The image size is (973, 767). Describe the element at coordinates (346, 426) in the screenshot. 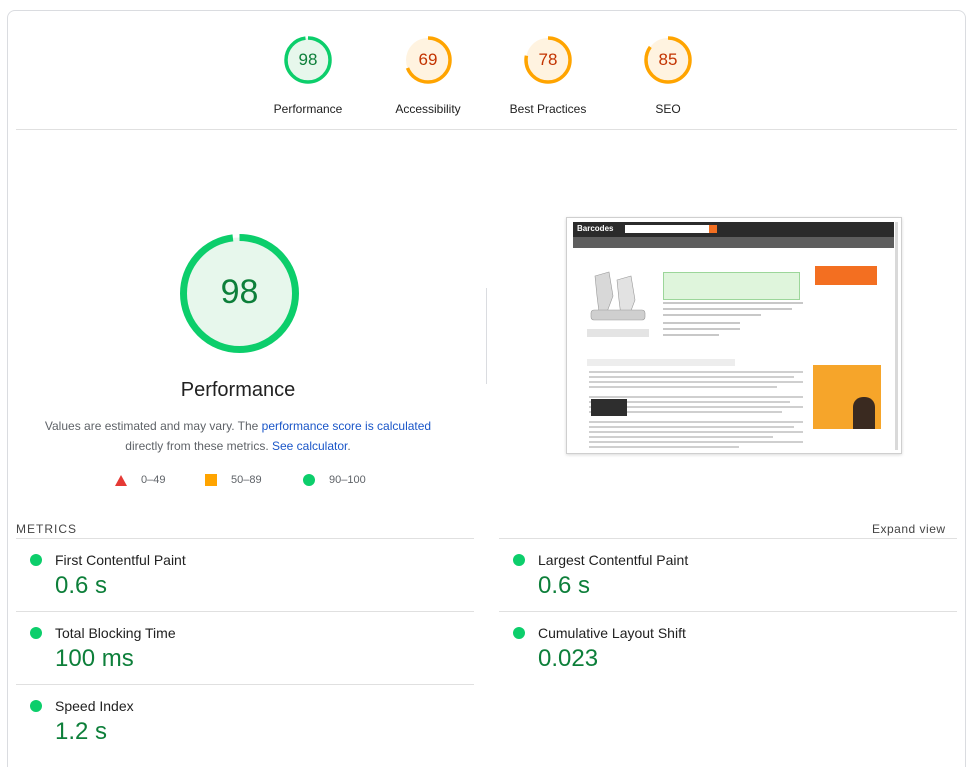

I see `score-calculated-link: performance score is calculated` at that location.